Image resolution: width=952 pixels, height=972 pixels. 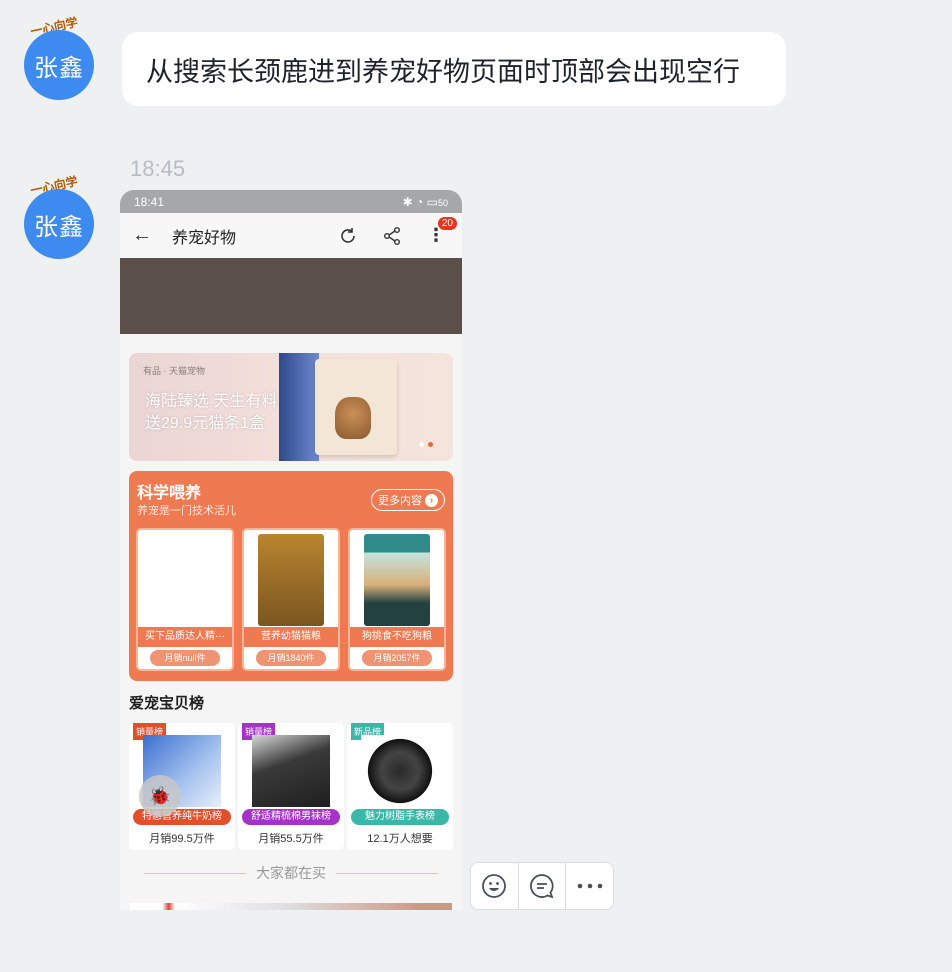 I want to click on more-label: 更多内容, so click(x=400, y=501).